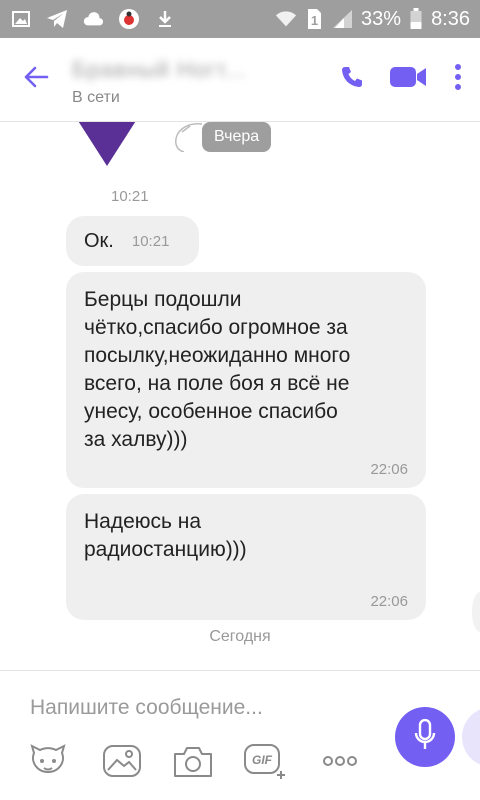 The width and height of the screenshot is (480, 800). What do you see at coordinates (240, 19) in the screenshot?
I see `status-bar: 1 33% 8:36` at bounding box center [240, 19].